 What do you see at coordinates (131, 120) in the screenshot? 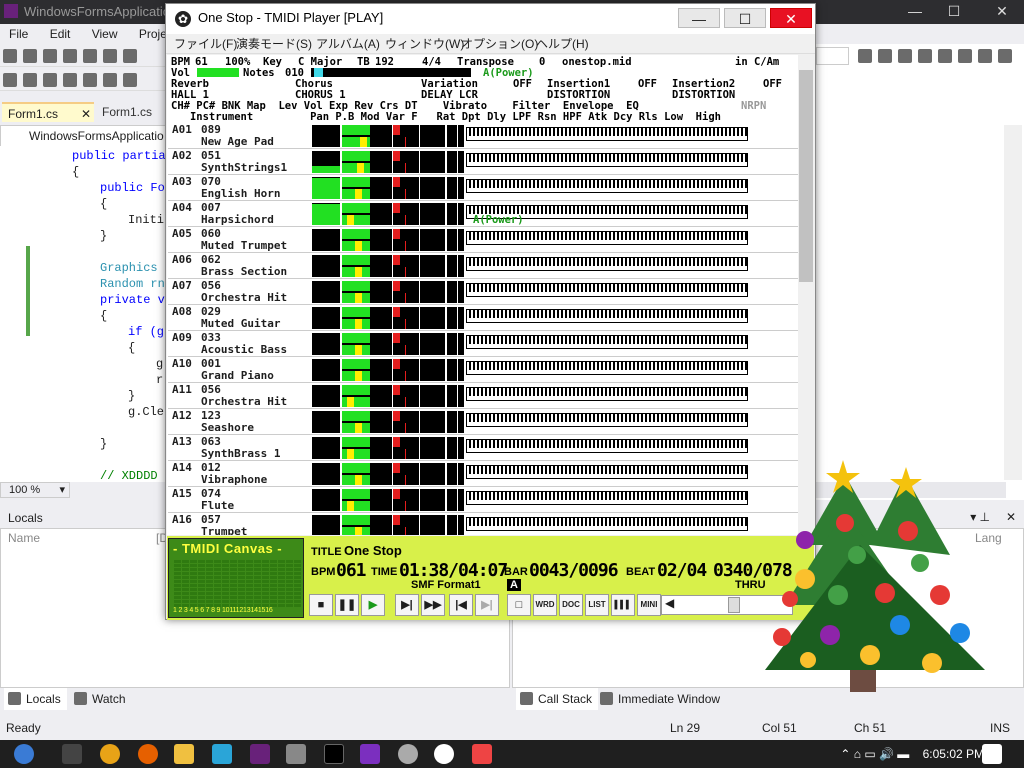
I see `tab-form1-design: Form1.cs [D` at bounding box center [131, 120].